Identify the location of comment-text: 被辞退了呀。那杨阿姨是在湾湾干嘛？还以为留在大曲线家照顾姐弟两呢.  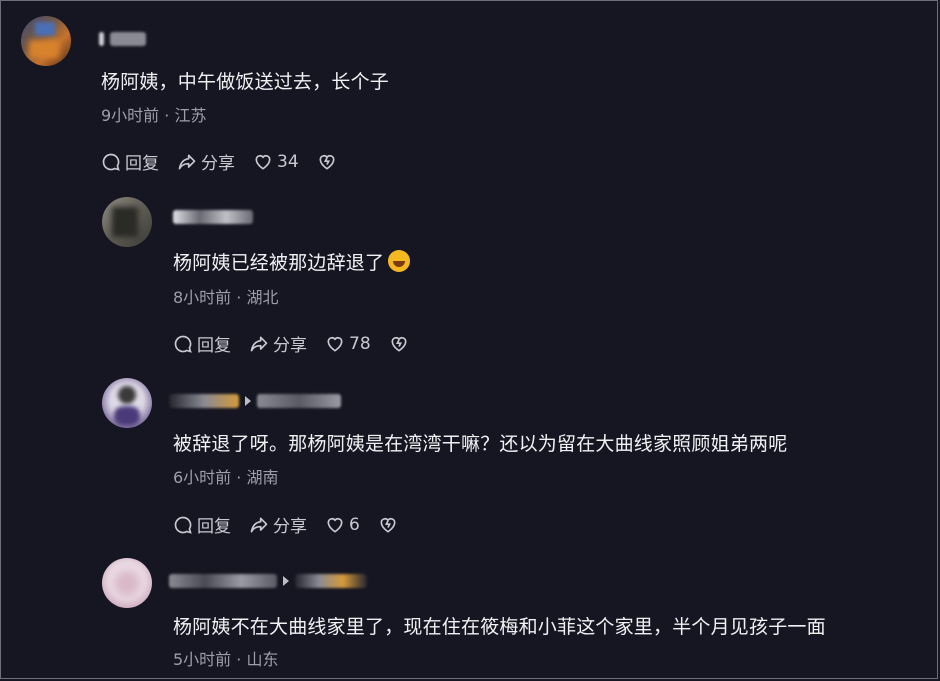
(480, 444).